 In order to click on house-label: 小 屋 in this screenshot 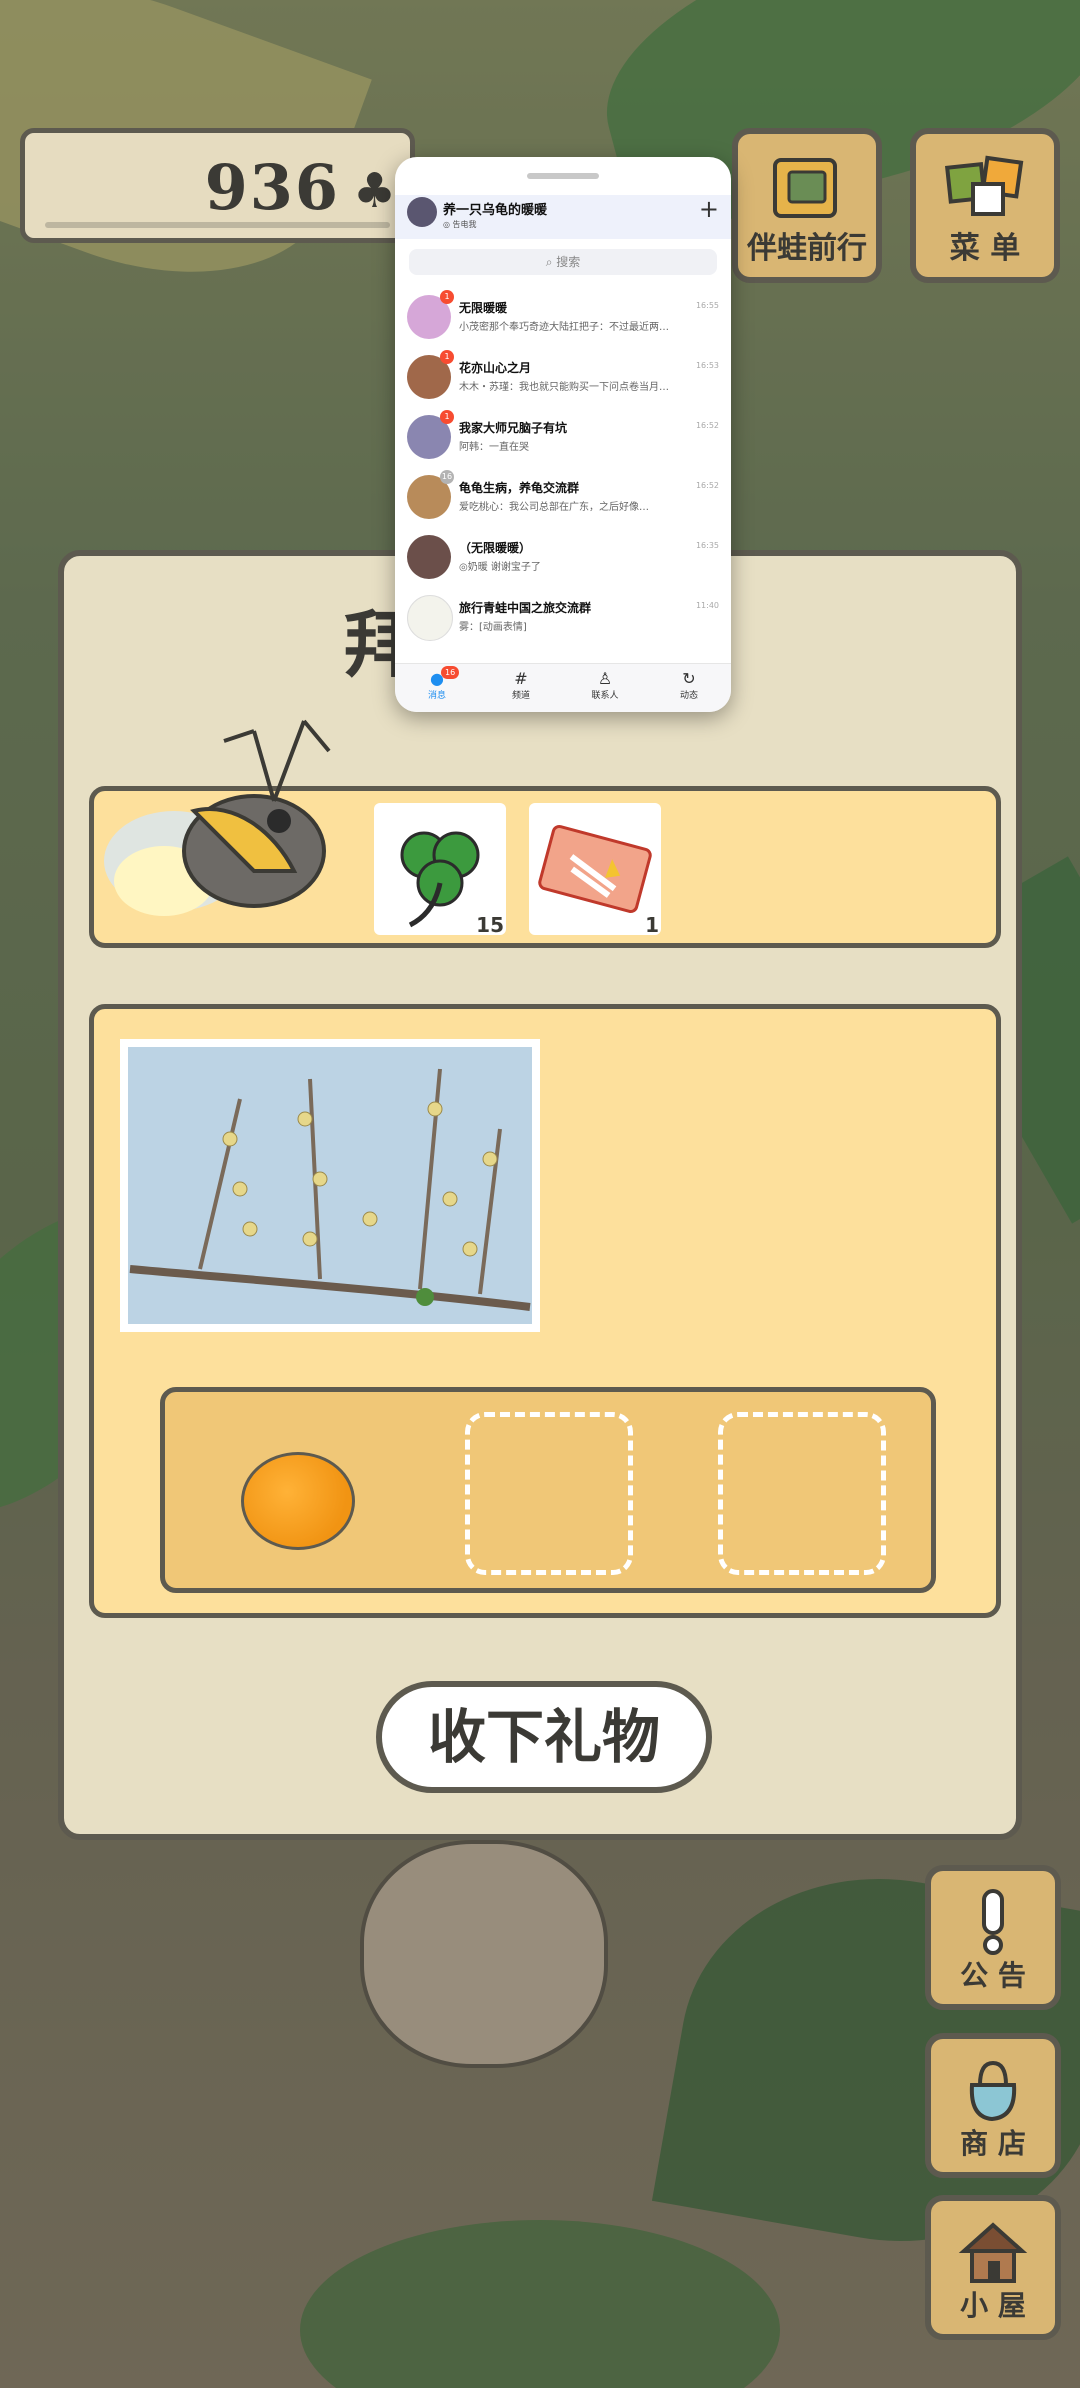, I will do `click(993, 2305)`.